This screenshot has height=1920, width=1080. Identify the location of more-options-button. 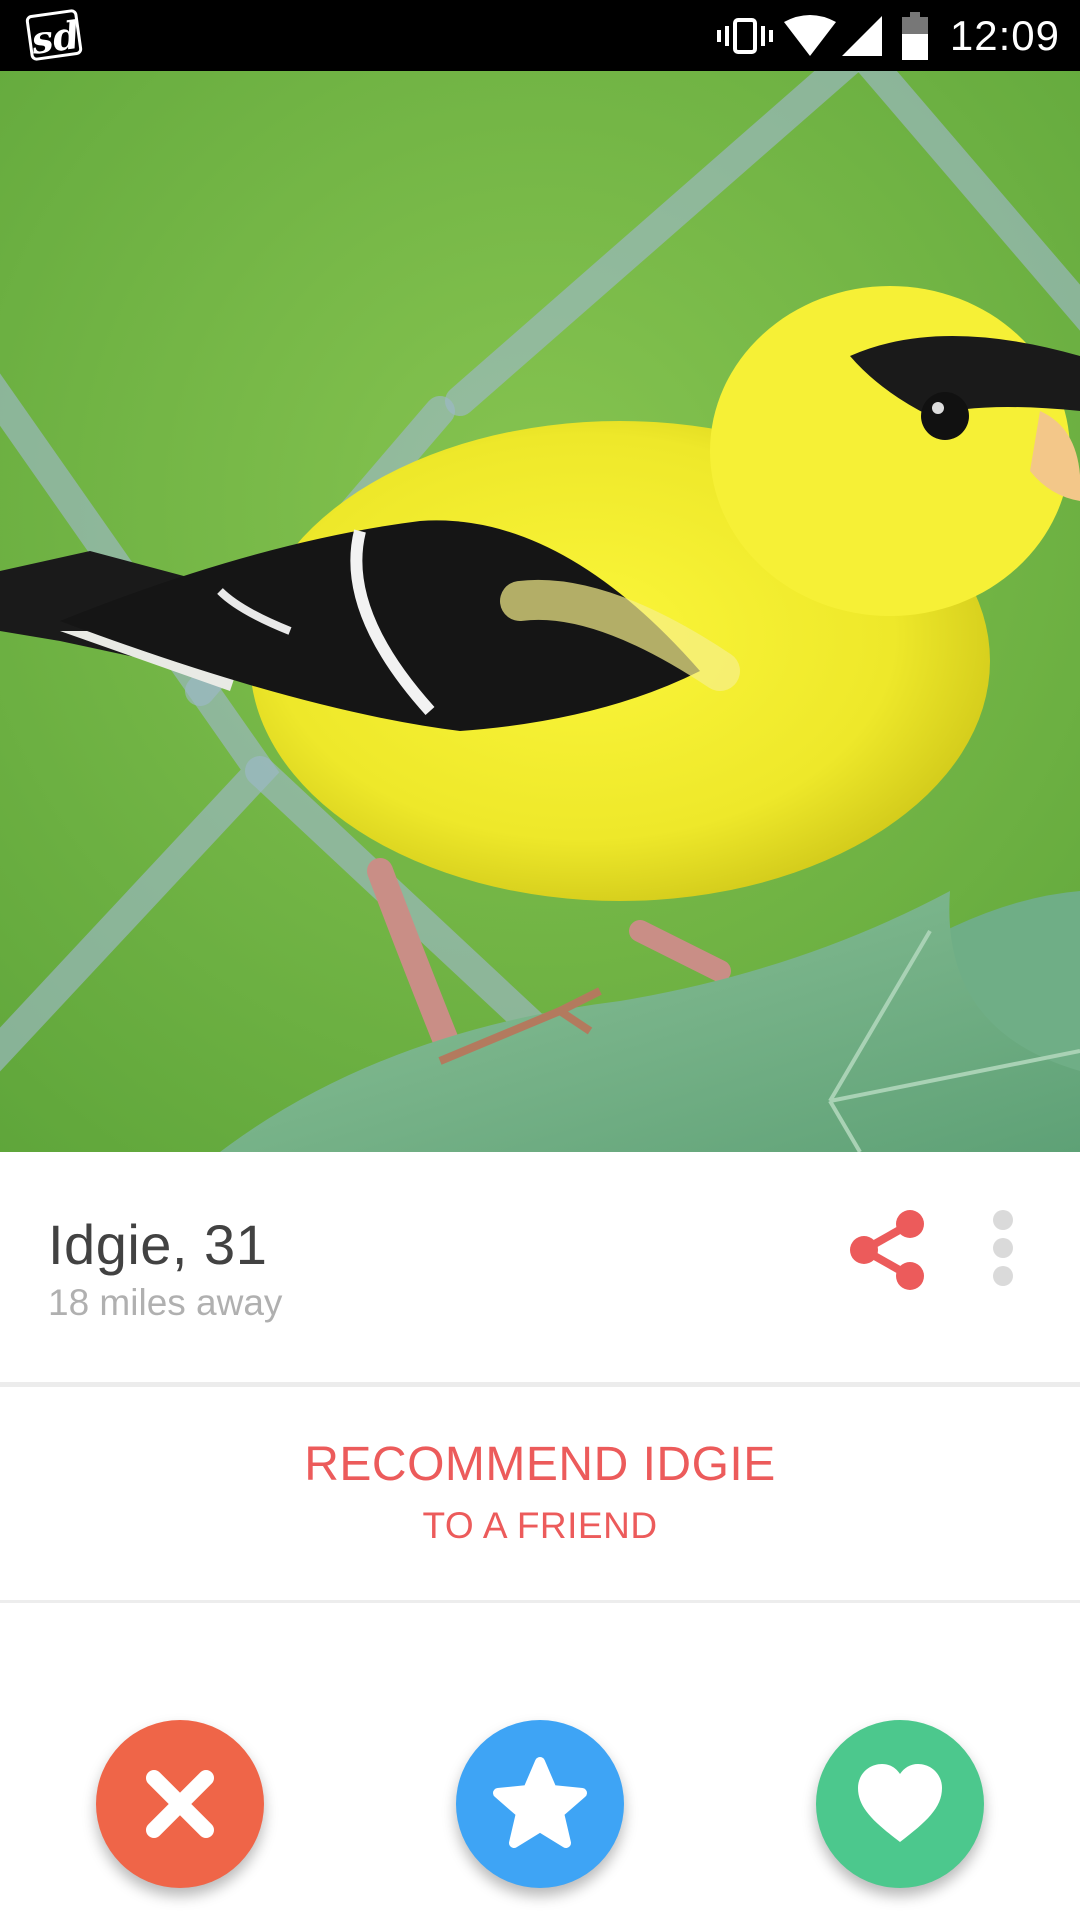
(1003, 1248).